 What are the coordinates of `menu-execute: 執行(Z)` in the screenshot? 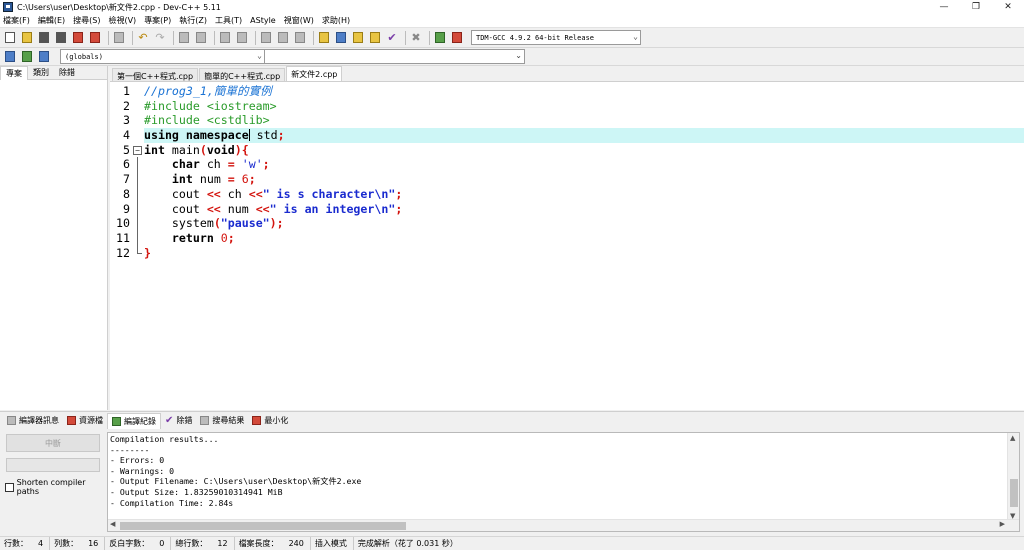 It's located at (193, 20).